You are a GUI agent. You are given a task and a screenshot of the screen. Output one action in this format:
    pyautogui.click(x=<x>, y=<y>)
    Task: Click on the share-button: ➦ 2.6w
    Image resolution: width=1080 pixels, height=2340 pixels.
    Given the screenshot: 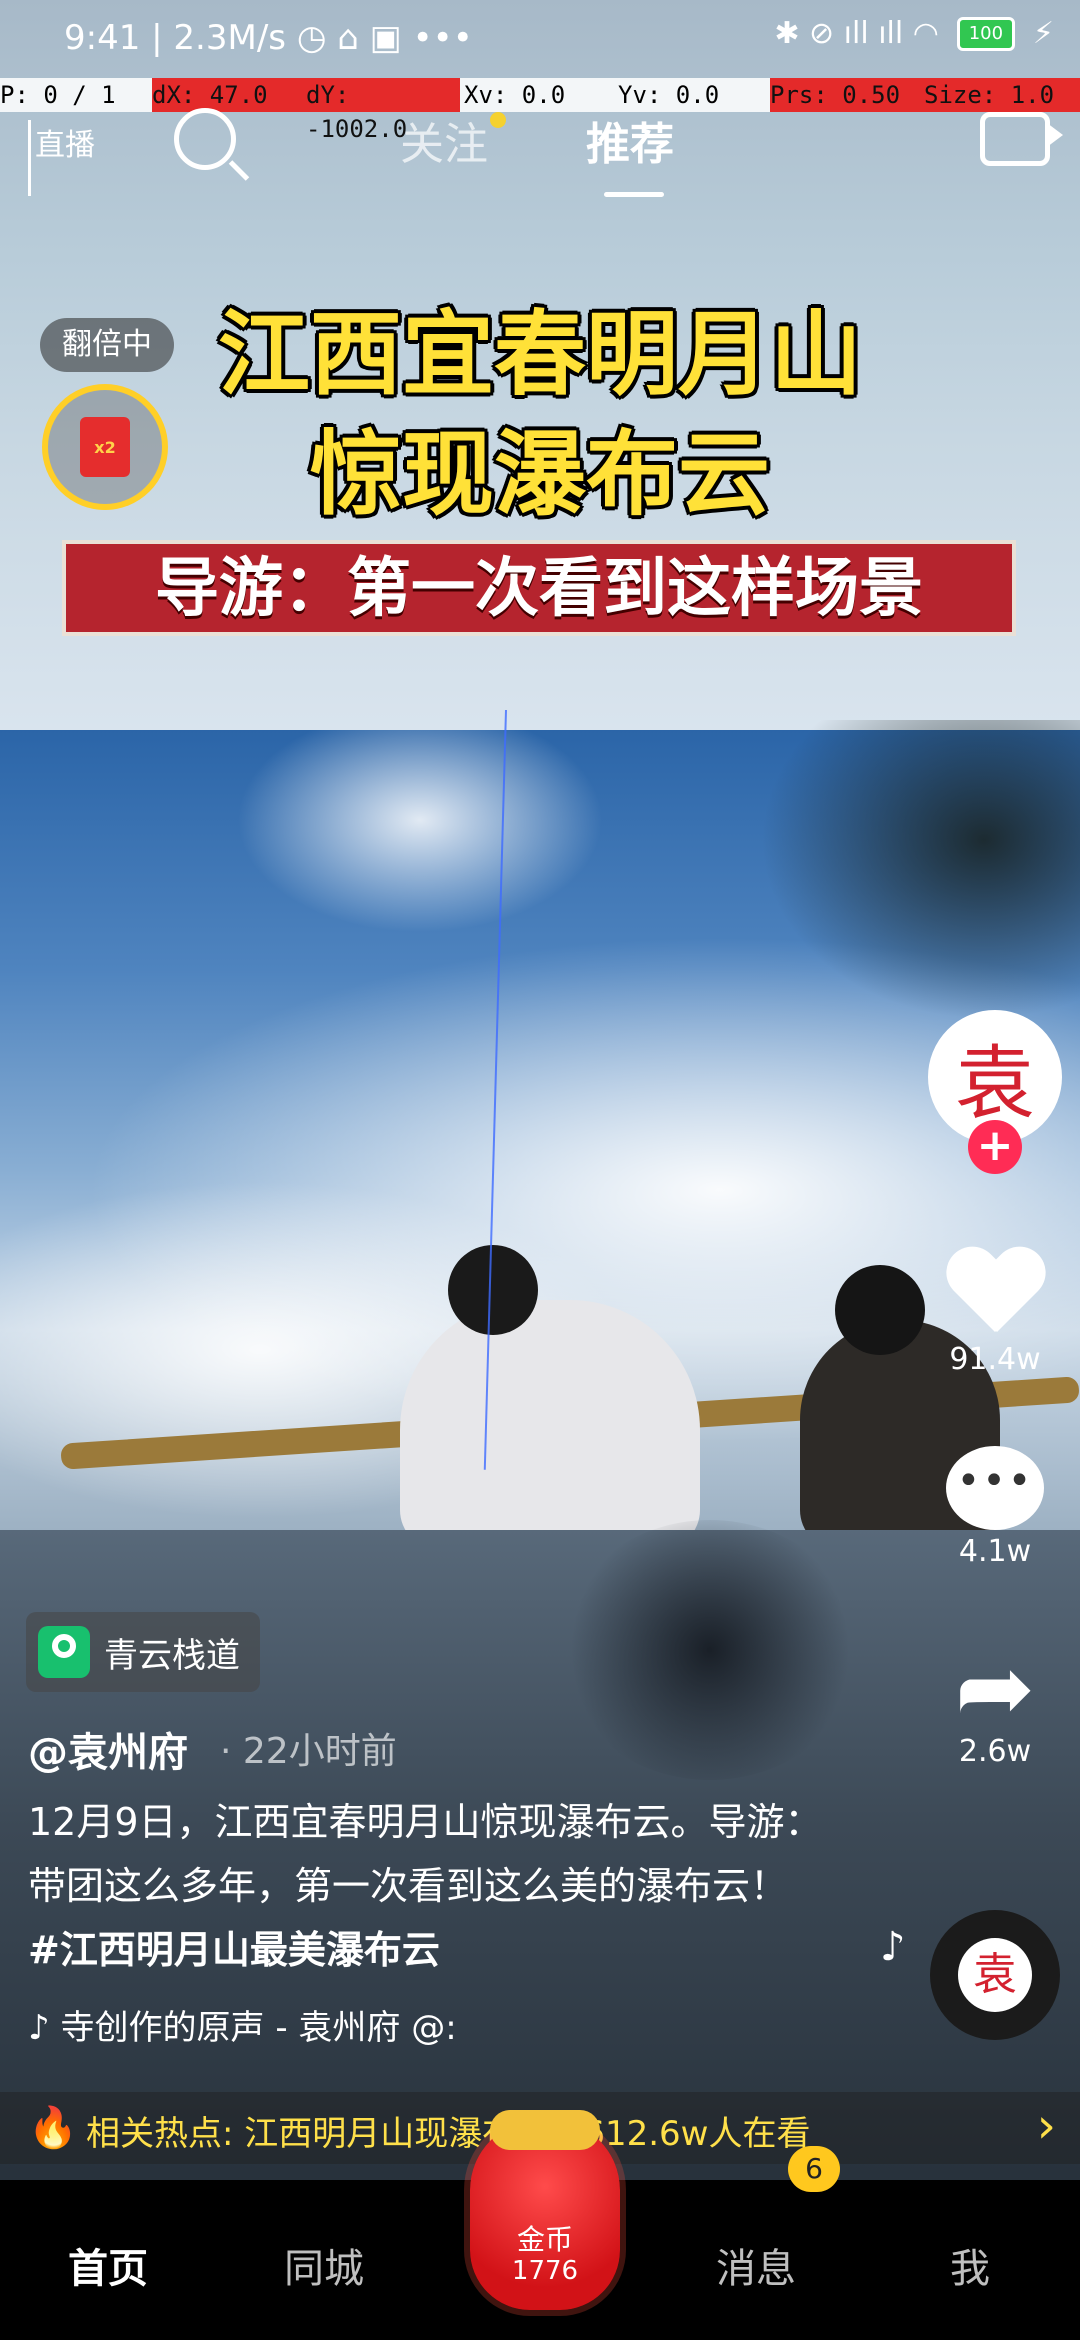 What is the action you would take?
    pyautogui.click(x=995, y=1700)
    